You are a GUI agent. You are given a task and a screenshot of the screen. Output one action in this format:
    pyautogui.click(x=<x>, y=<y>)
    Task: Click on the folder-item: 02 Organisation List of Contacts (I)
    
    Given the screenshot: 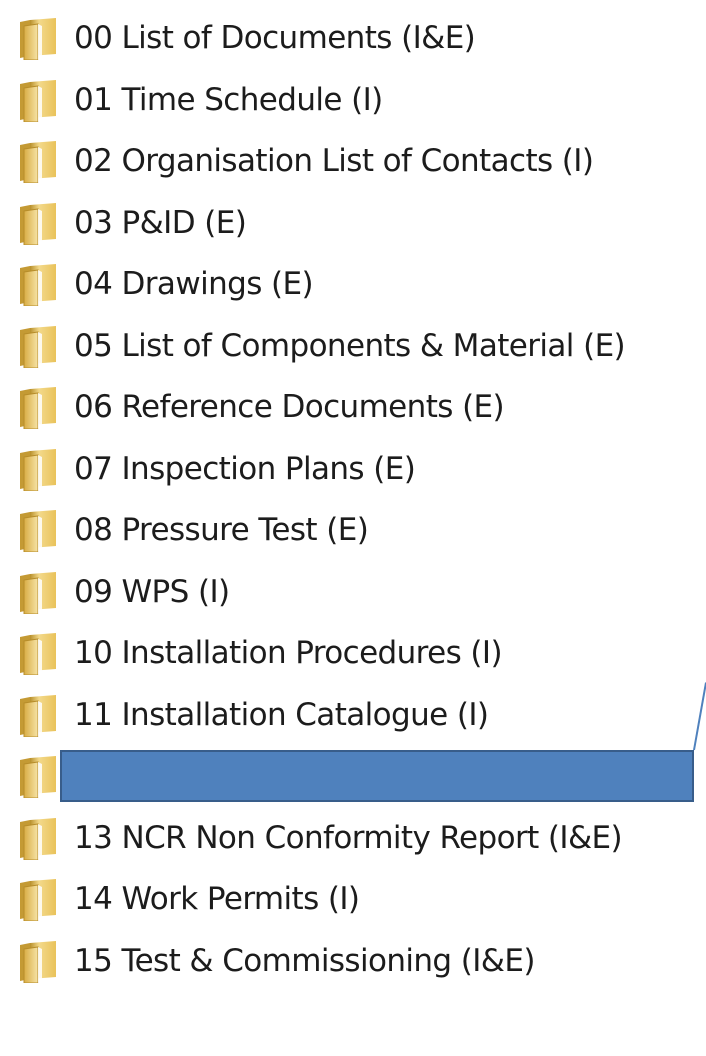 What is the action you would take?
    pyautogui.click(x=306, y=161)
    